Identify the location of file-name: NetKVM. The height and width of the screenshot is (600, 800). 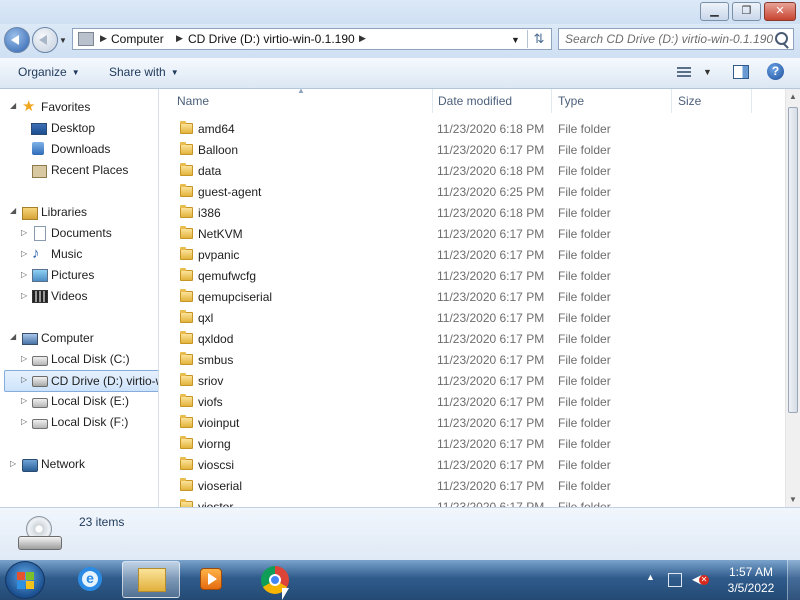
(220, 234).